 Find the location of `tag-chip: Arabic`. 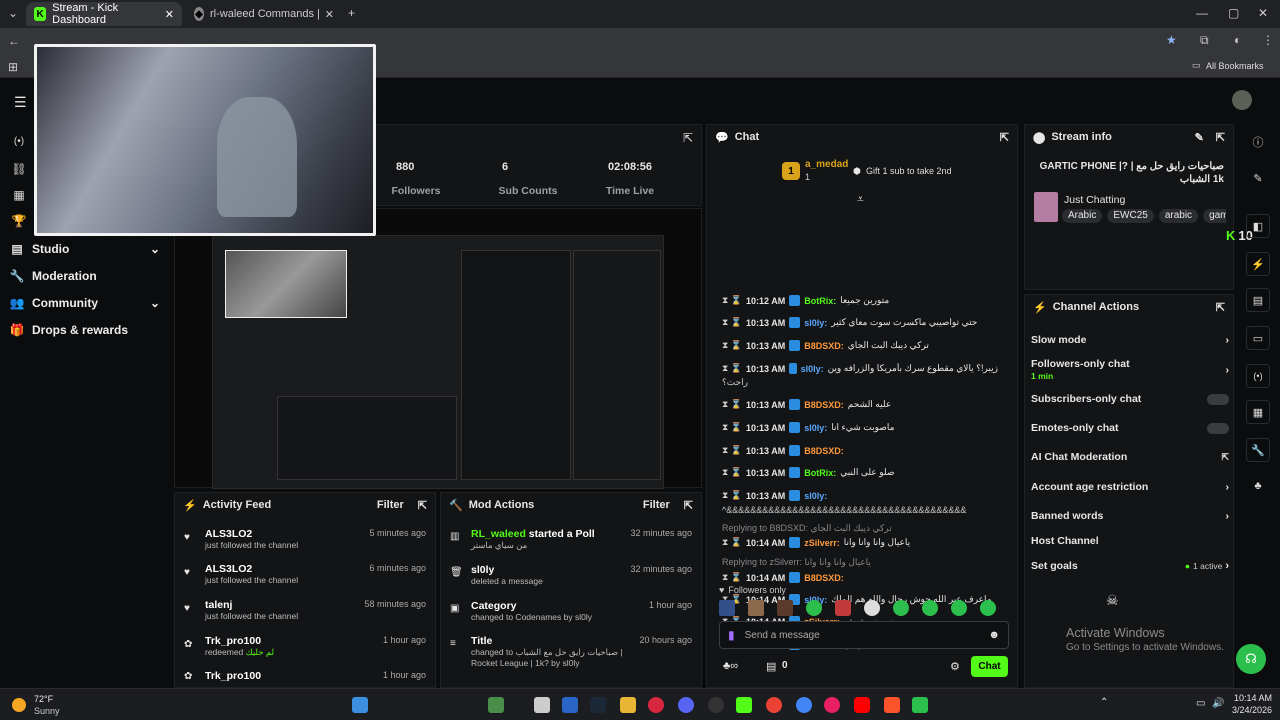

tag-chip: Arabic is located at coordinates (1082, 216).